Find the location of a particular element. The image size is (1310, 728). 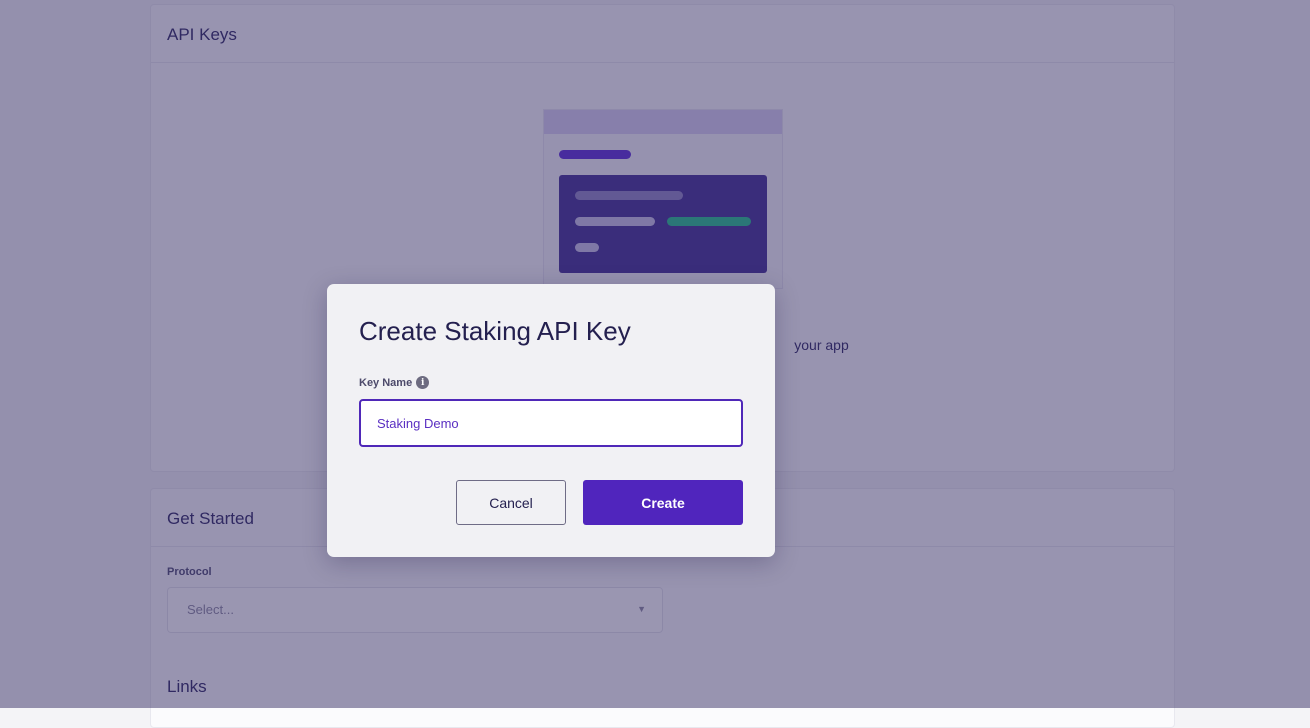

key-name-input is located at coordinates (551, 423).